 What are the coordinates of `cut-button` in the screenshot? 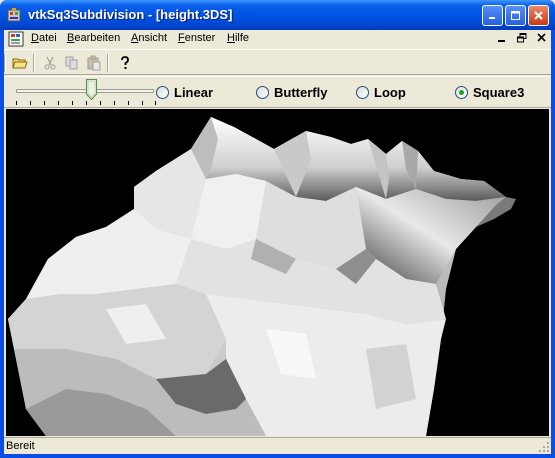 It's located at (50, 63).